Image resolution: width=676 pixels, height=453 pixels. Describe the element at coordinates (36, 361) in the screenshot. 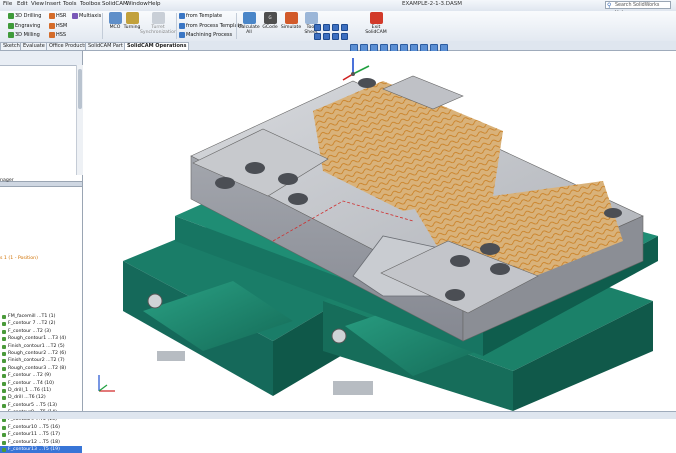

I see `operation-label: Finish_contour2 ...T2 (7)` at that location.